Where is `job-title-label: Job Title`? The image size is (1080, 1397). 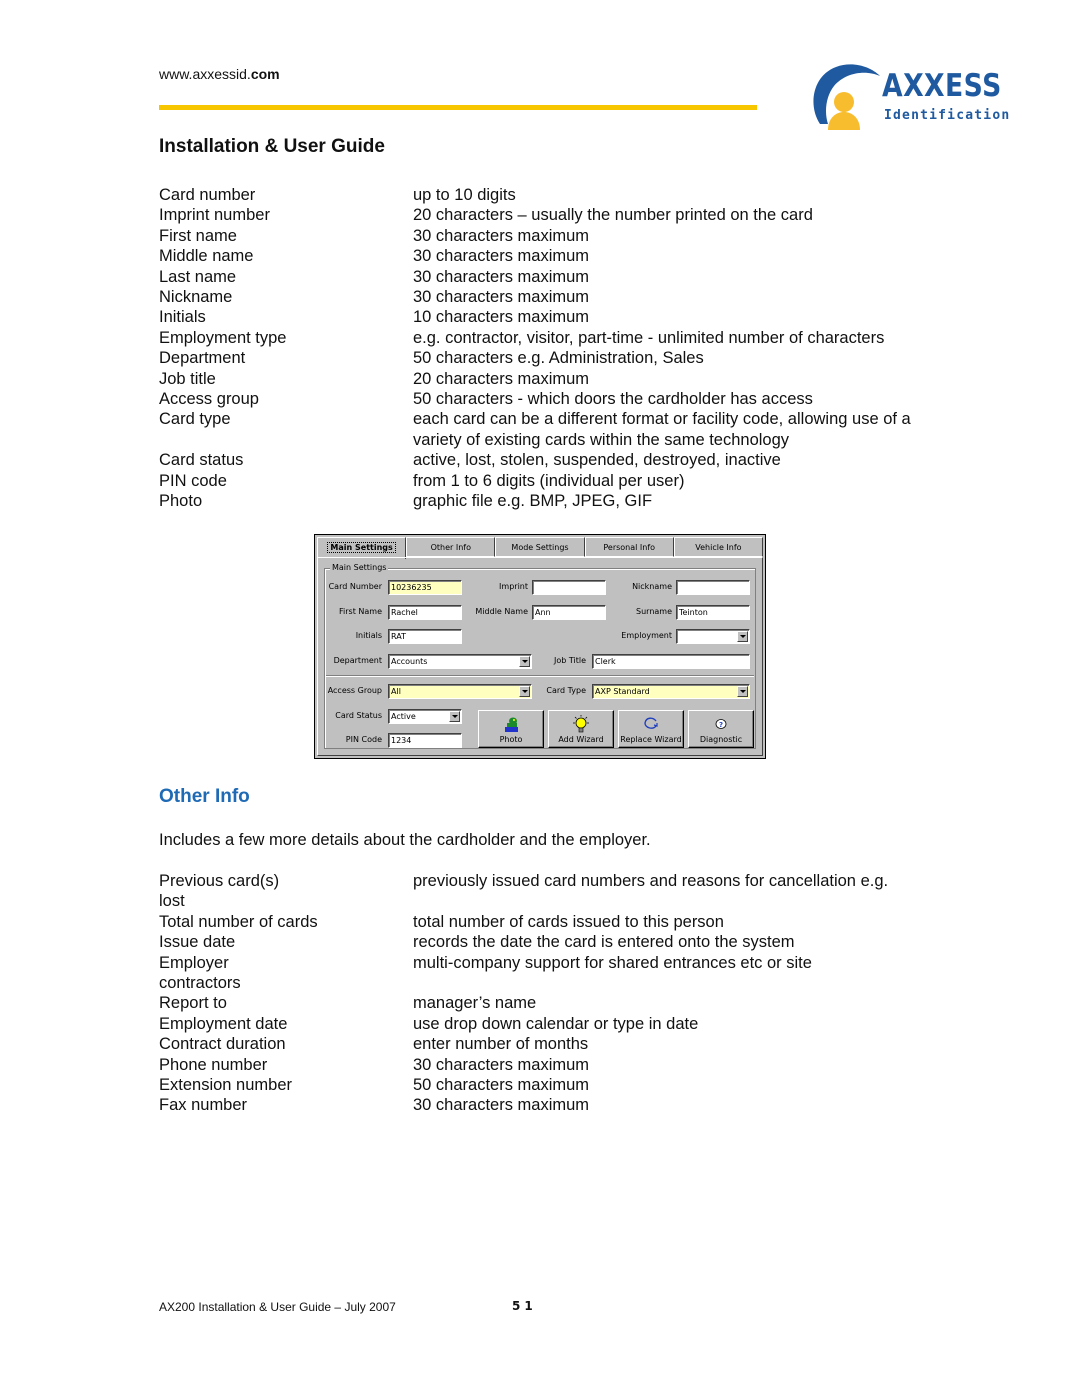
job-title-label: Job Title is located at coordinates (569, 660).